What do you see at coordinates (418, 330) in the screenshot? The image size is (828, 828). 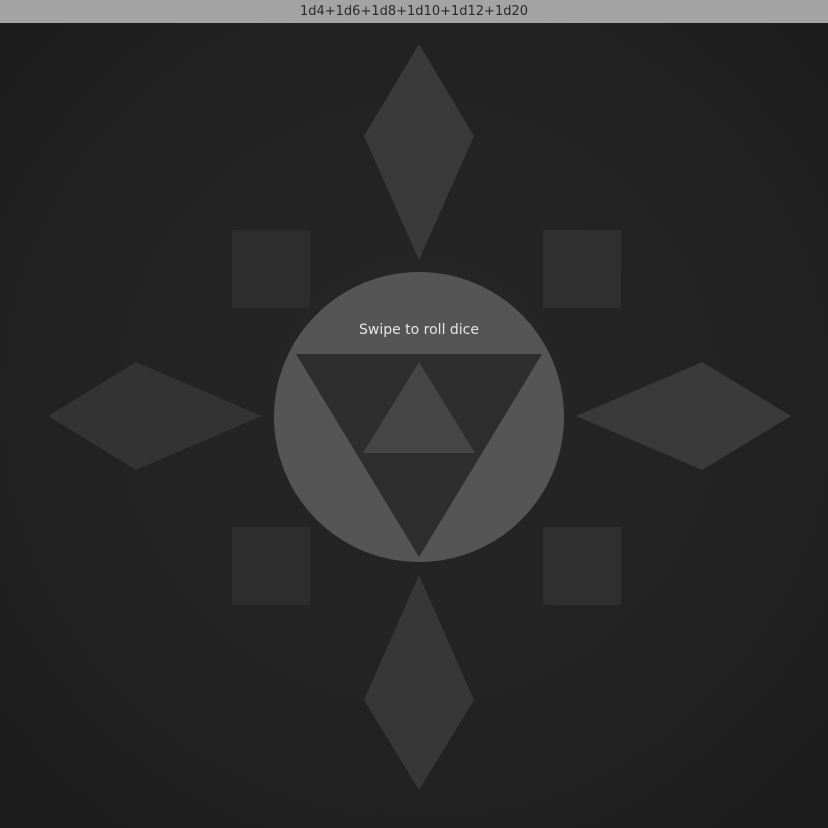 I see `swipe-instruction: Swipe to roll dice` at bounding box center [418, 330].